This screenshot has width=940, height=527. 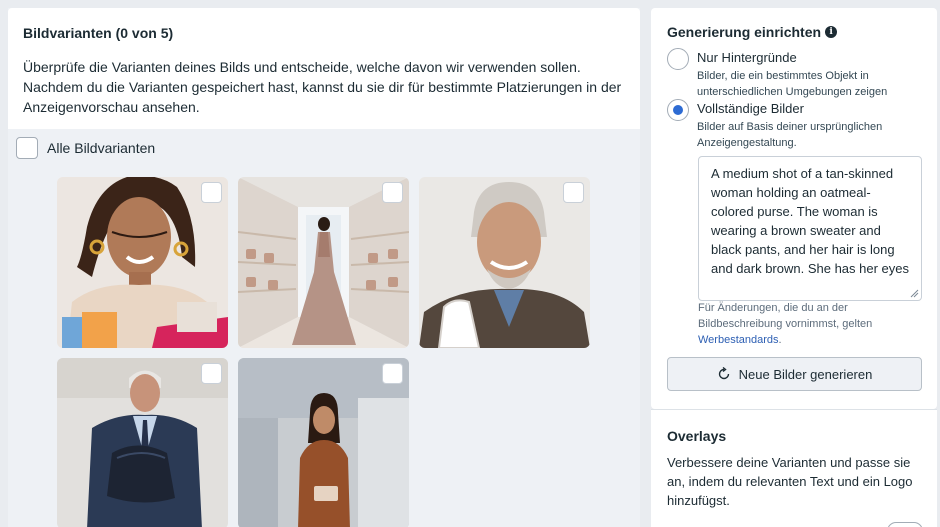 I want to click on option-full-images-label: Vollständige Bilder, so click(x=750, y=108).